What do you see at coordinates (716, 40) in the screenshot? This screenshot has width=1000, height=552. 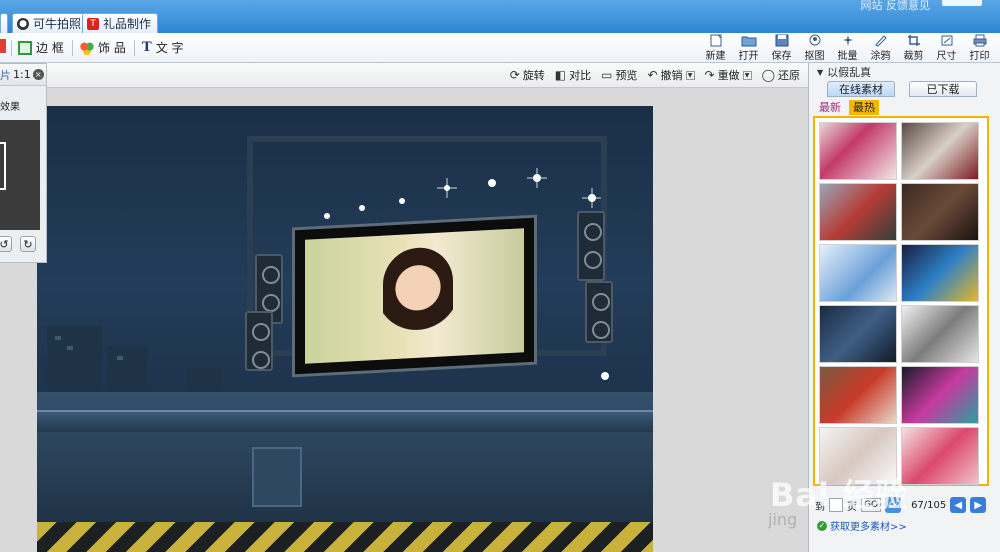 I see `new-icon` at bounding box center [716, 40].